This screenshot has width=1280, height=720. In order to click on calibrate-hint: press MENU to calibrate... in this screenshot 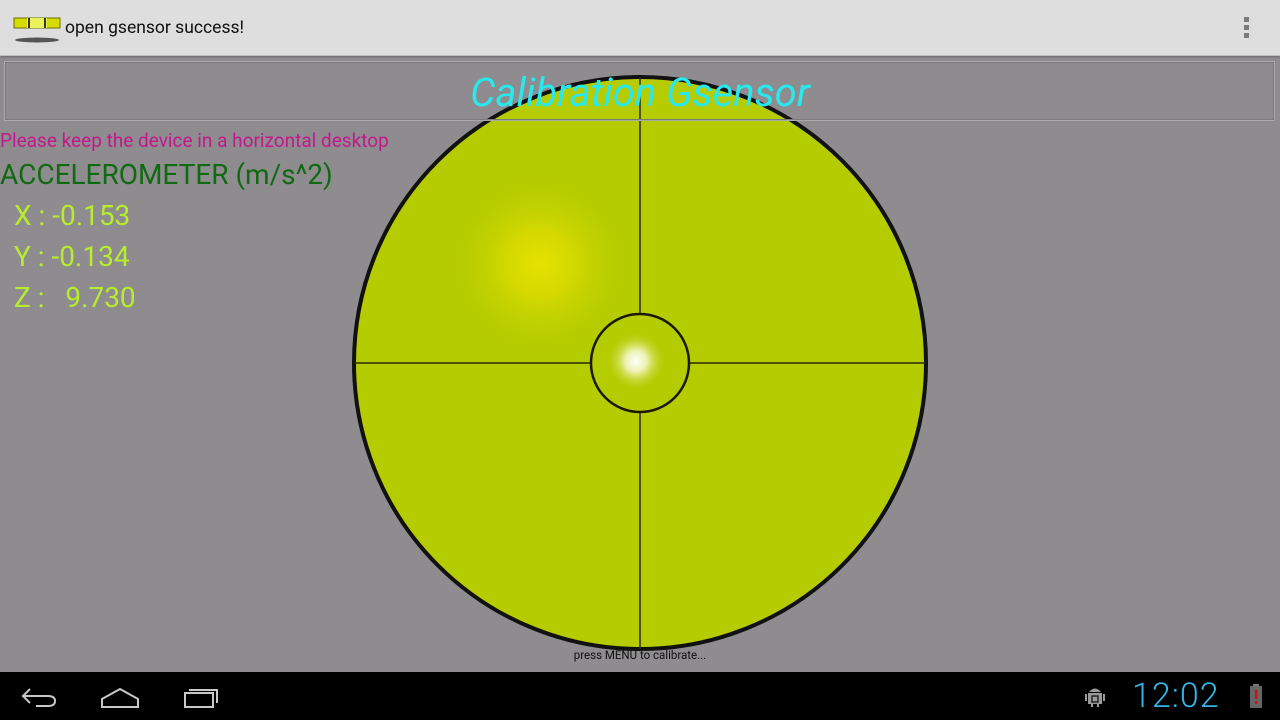, I will do `click(640, 655)`.